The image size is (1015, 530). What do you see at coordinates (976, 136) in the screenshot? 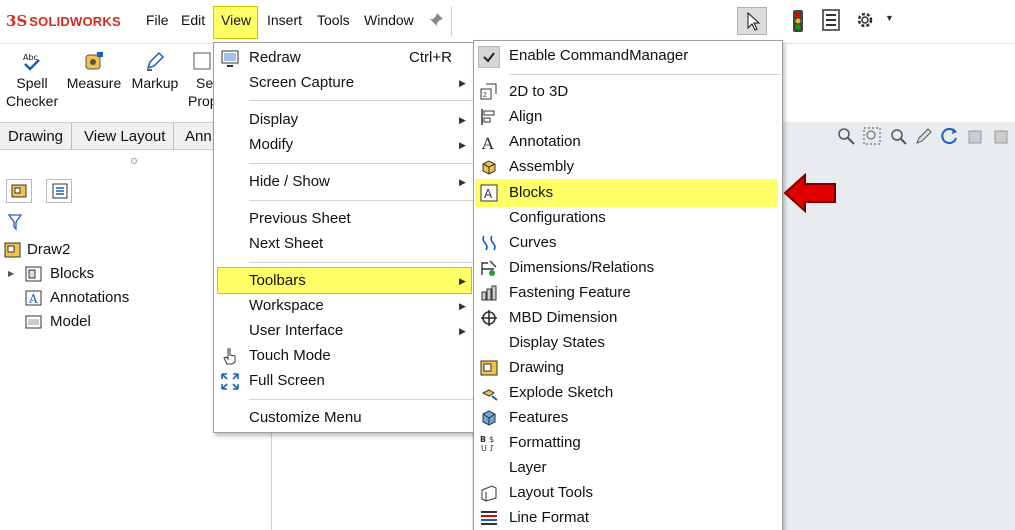
I see `display-style-icon` at bounding box center [976, 136].